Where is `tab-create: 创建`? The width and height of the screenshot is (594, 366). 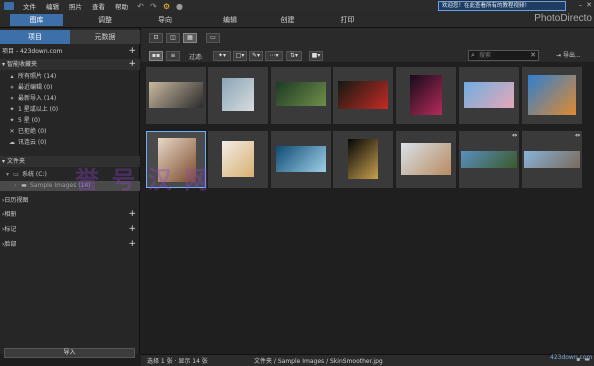 tab-create: 创建 is located at coordinates (287, 20).